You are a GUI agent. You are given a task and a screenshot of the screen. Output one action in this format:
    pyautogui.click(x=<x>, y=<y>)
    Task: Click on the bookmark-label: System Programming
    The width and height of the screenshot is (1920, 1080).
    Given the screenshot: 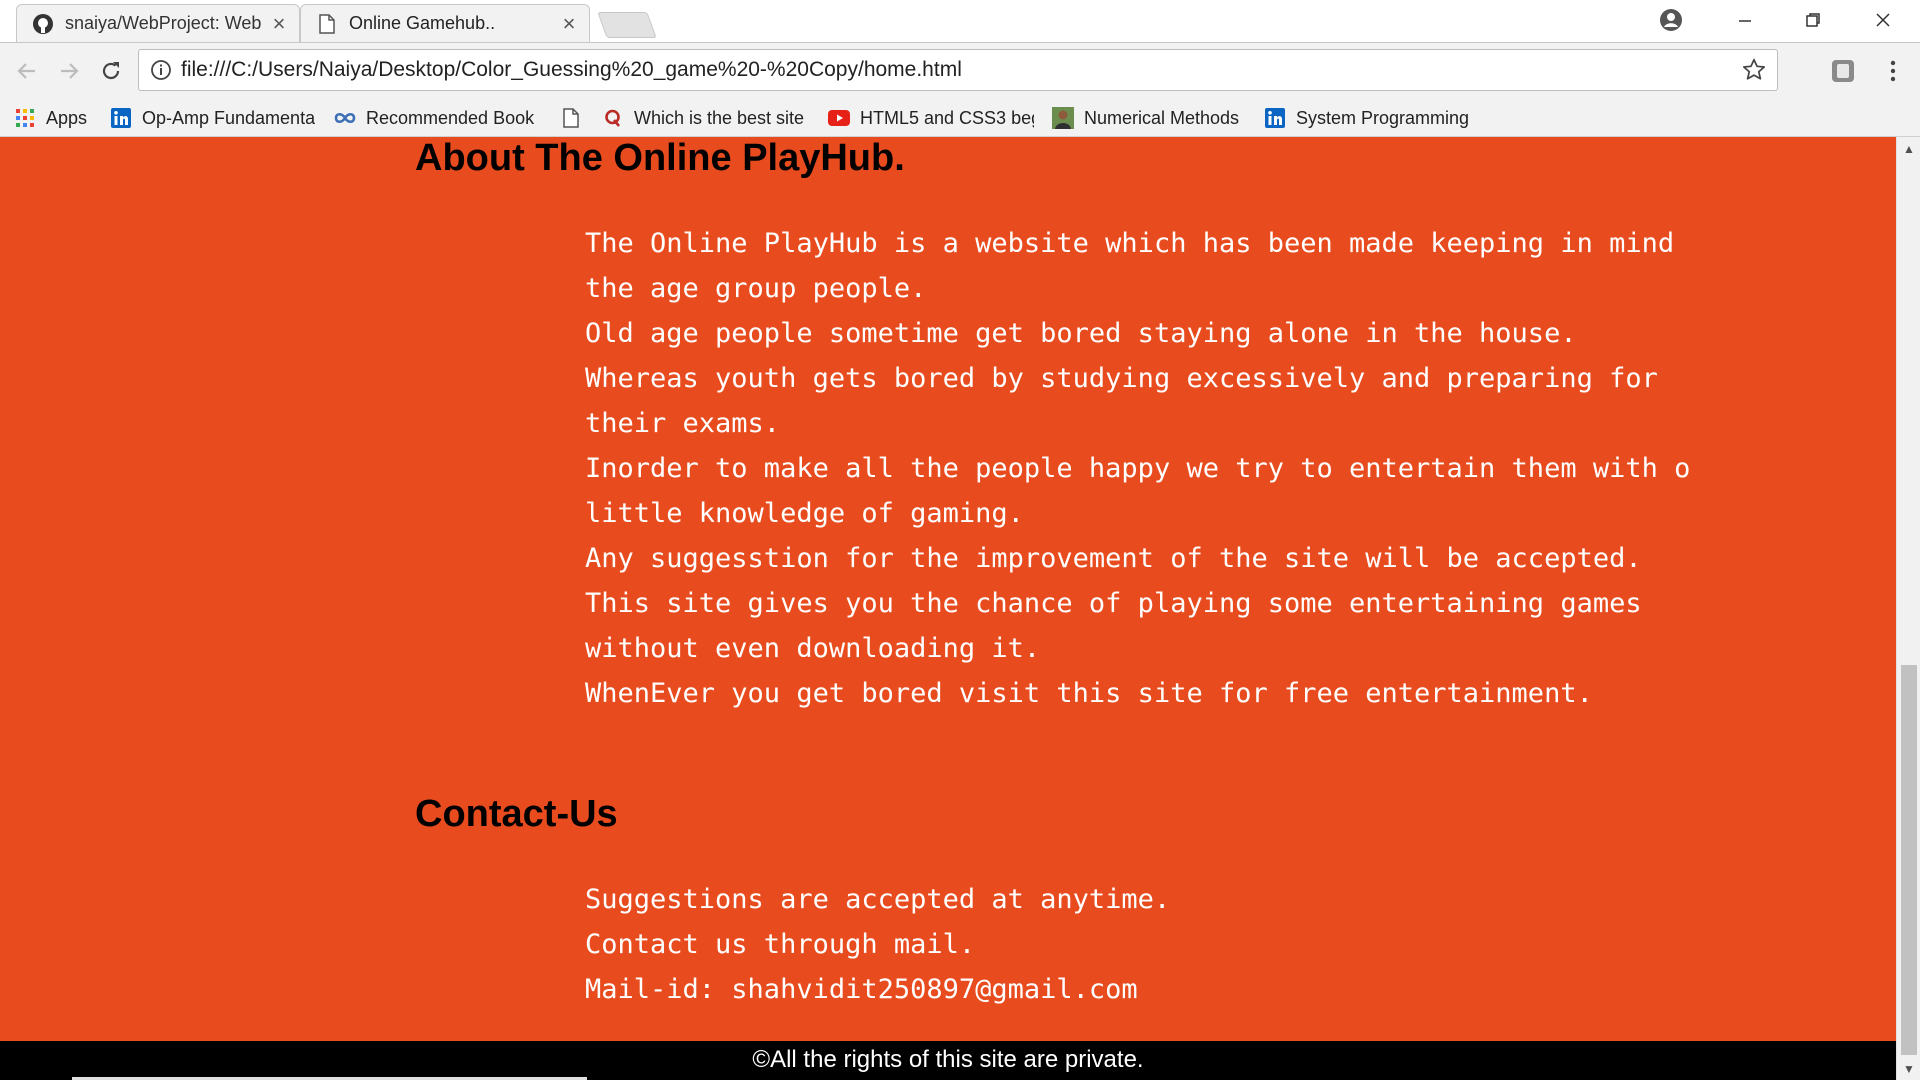 What is the action you would take?
    pyautogui.click(x=1383, y=117)
    